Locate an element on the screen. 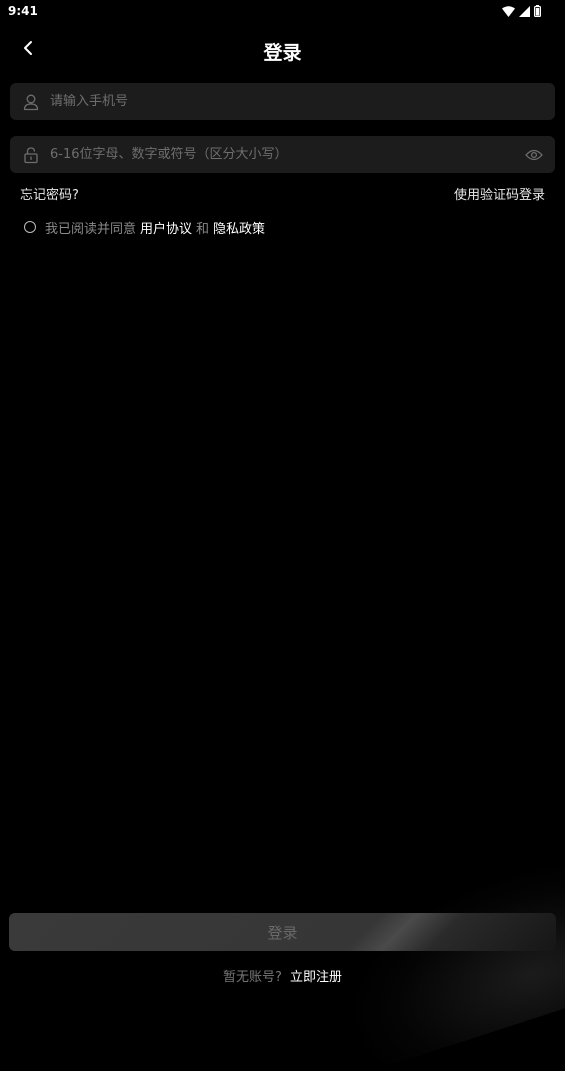  password-field is located at coordinates (282, 154).